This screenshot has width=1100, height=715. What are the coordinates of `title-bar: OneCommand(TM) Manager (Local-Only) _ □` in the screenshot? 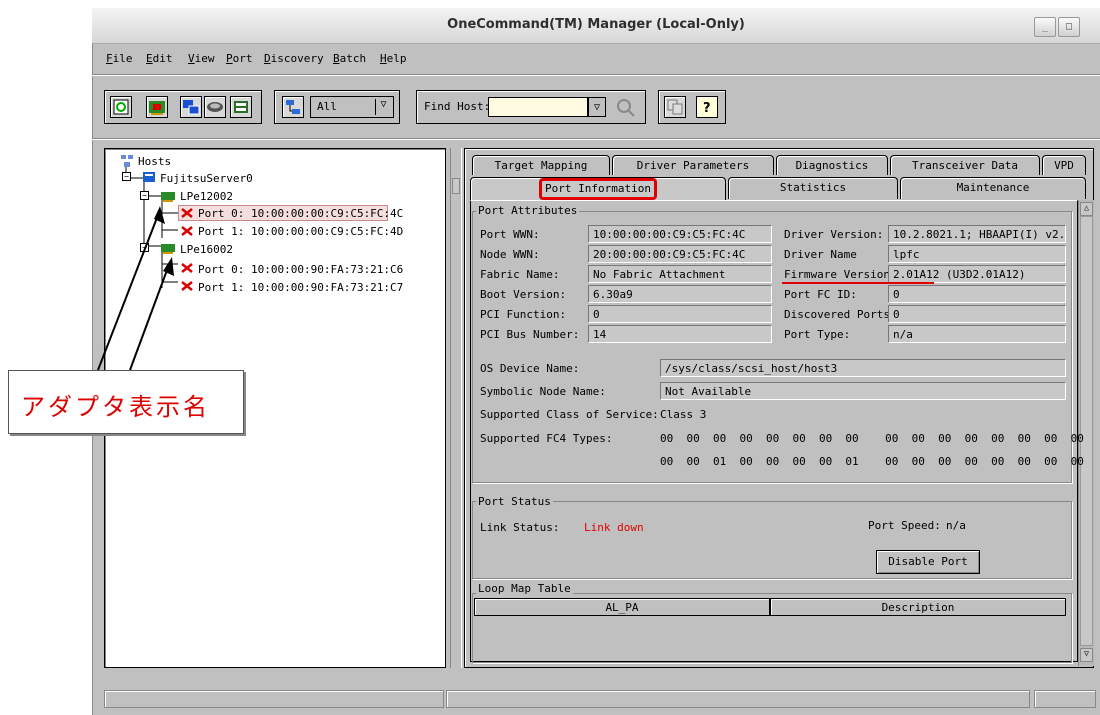 It's located at (596, 26).